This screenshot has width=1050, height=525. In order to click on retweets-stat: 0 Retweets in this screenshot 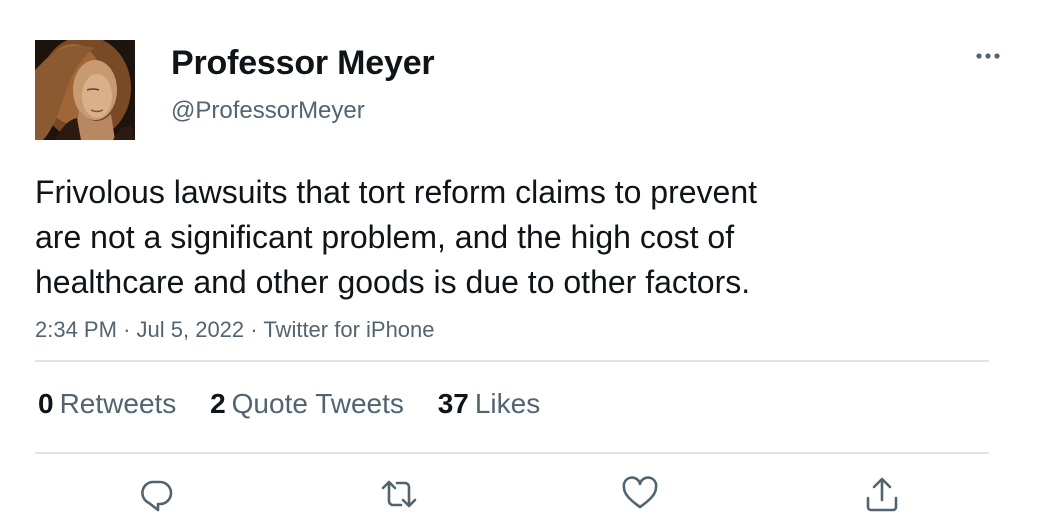, I will do `click(107, 404)`.